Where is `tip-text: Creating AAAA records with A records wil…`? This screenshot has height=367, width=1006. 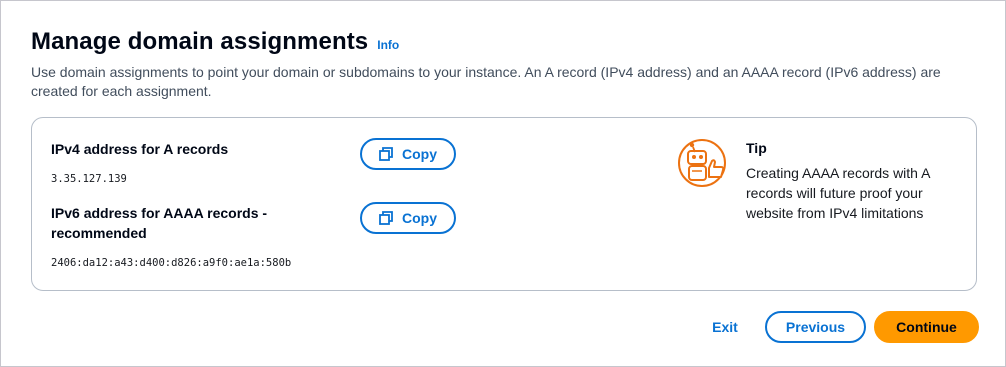 tip-text: Creating AAAA records with A records wil… is located at coordinates (838, 193).